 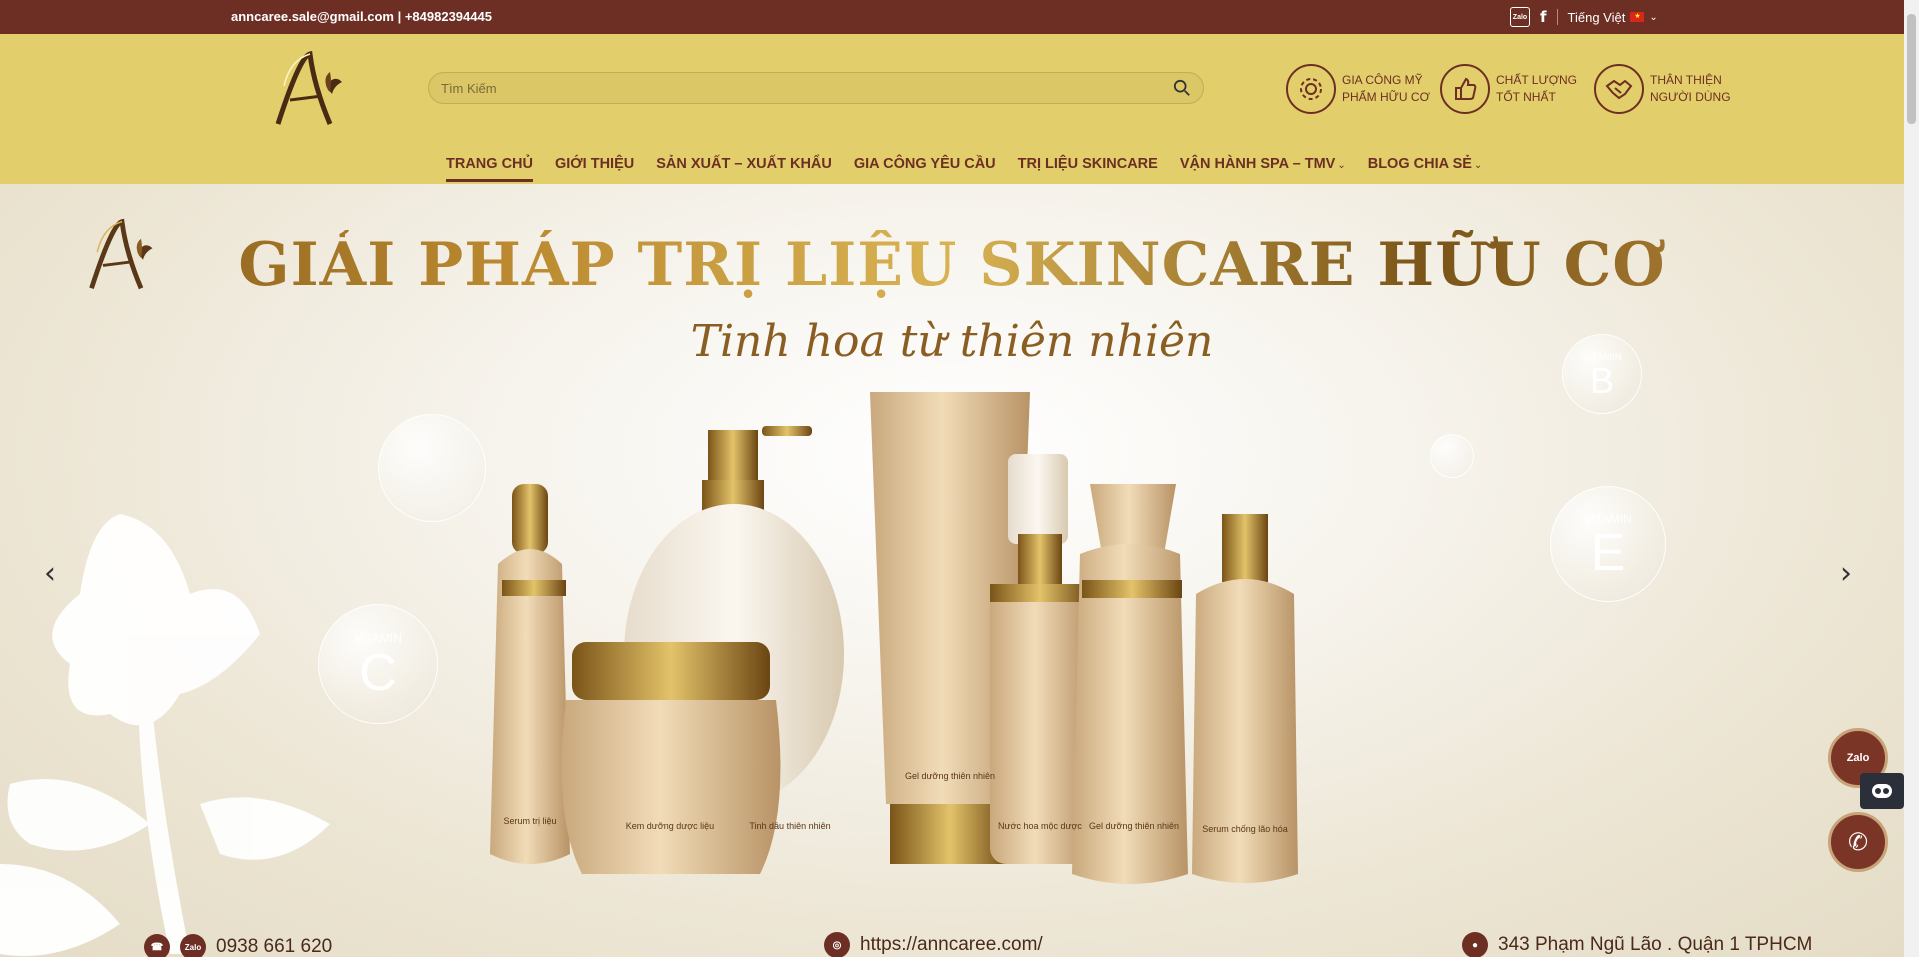 What do you see at coordinates (1601, 380) in the screenshot?
I see `vitamin-letter: B` at bounding box center [1601, 380].